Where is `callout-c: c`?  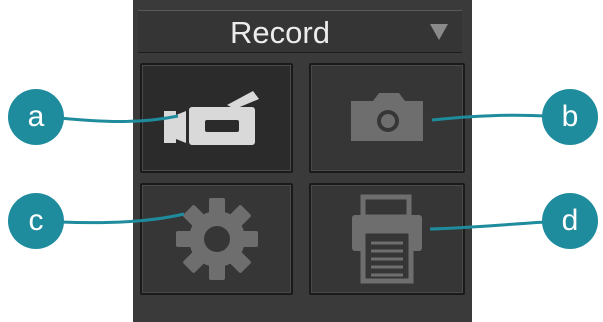 callout-c: c is located at coordinates (36, 221).